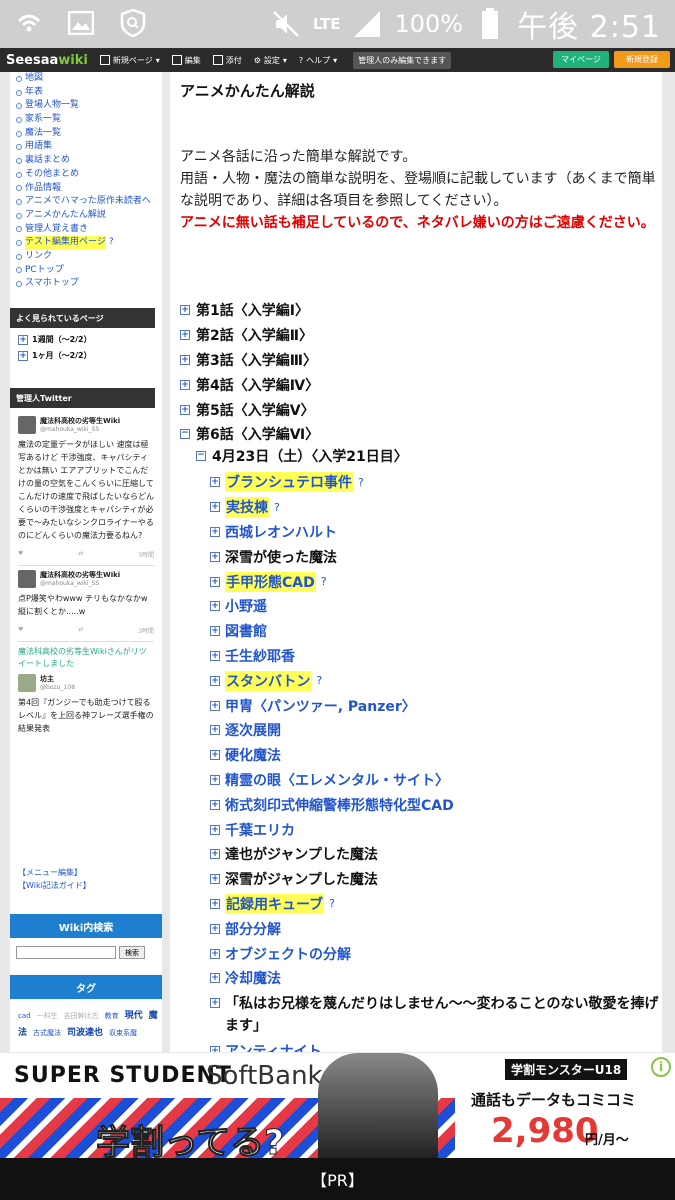  I want to click on topic-item: + 硬化魔法, so click(435, 755).